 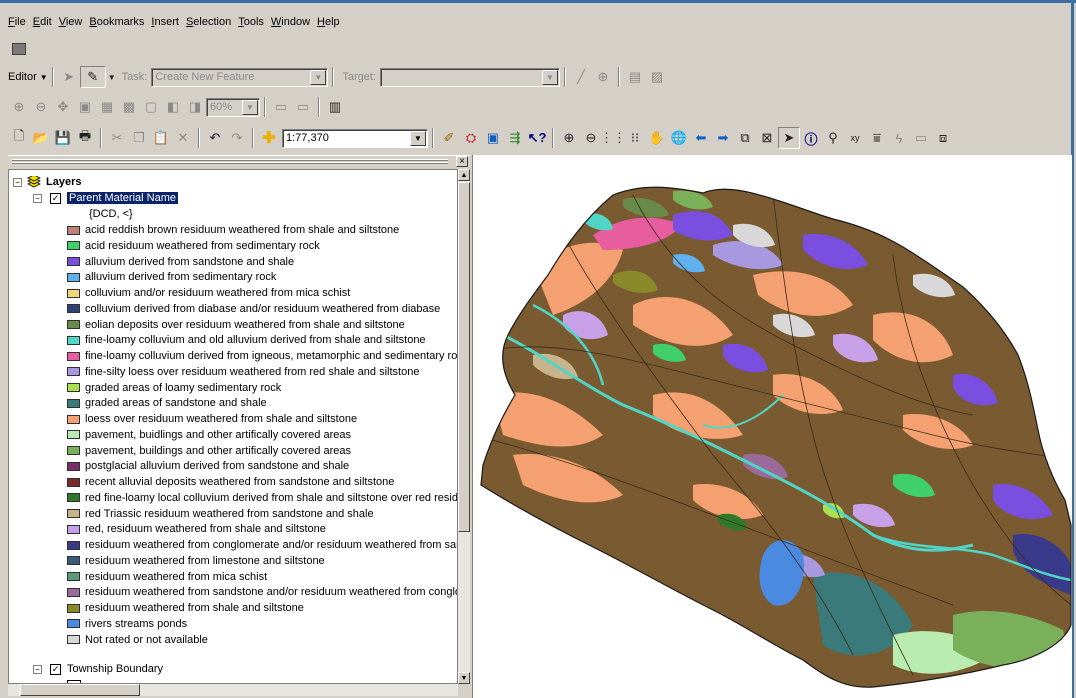 I want to click on toggle-draft-mode-icon: ▭, so click(x=281, y=107).